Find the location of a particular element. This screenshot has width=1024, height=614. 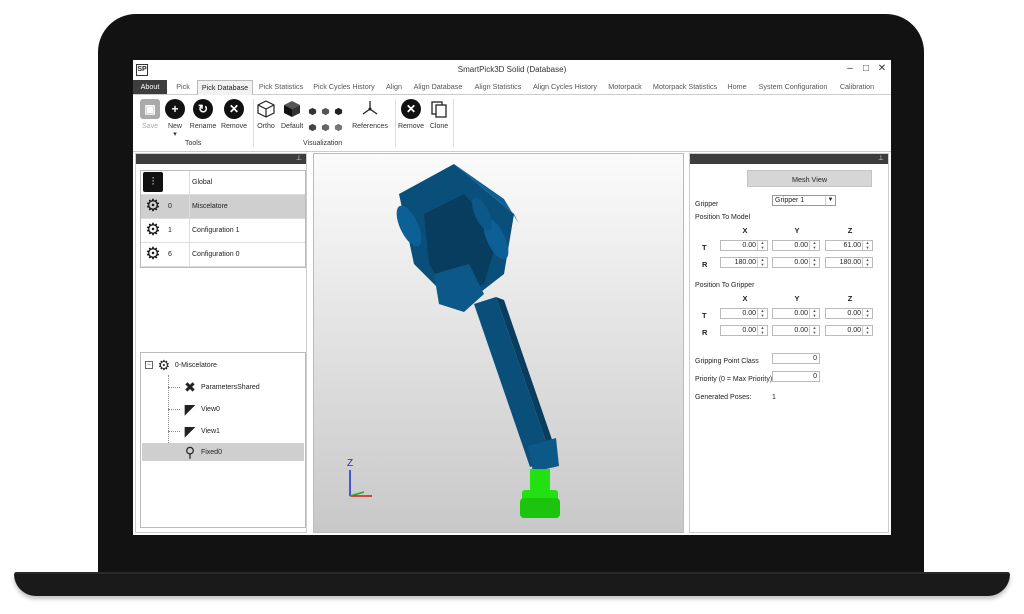

gripper-tx-input: 0.00 ▲ ▼ is located at coordinates (744, 313).